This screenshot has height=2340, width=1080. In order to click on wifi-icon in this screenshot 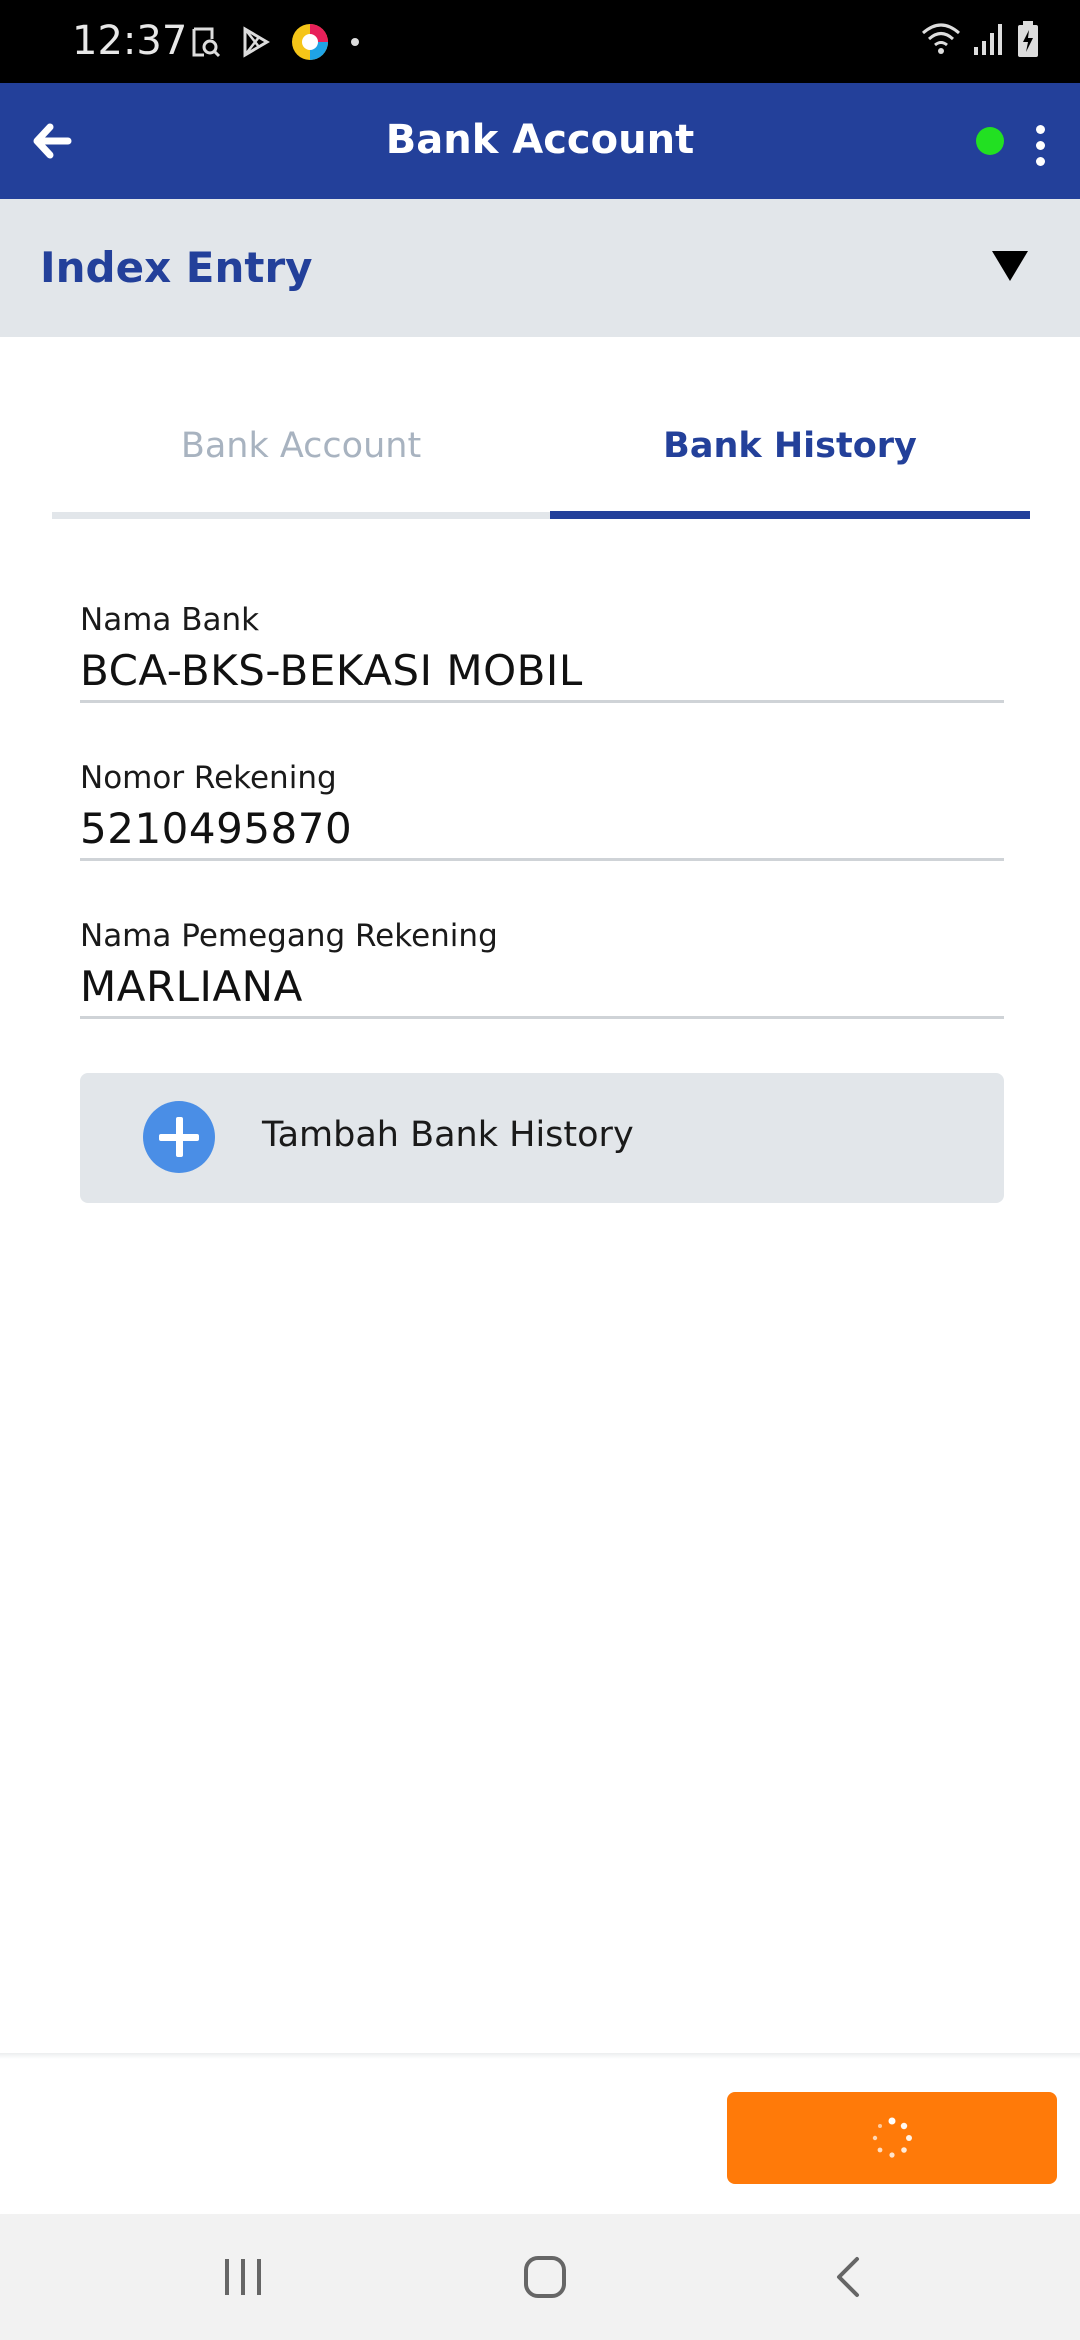, I will do `click(941, 38)`.